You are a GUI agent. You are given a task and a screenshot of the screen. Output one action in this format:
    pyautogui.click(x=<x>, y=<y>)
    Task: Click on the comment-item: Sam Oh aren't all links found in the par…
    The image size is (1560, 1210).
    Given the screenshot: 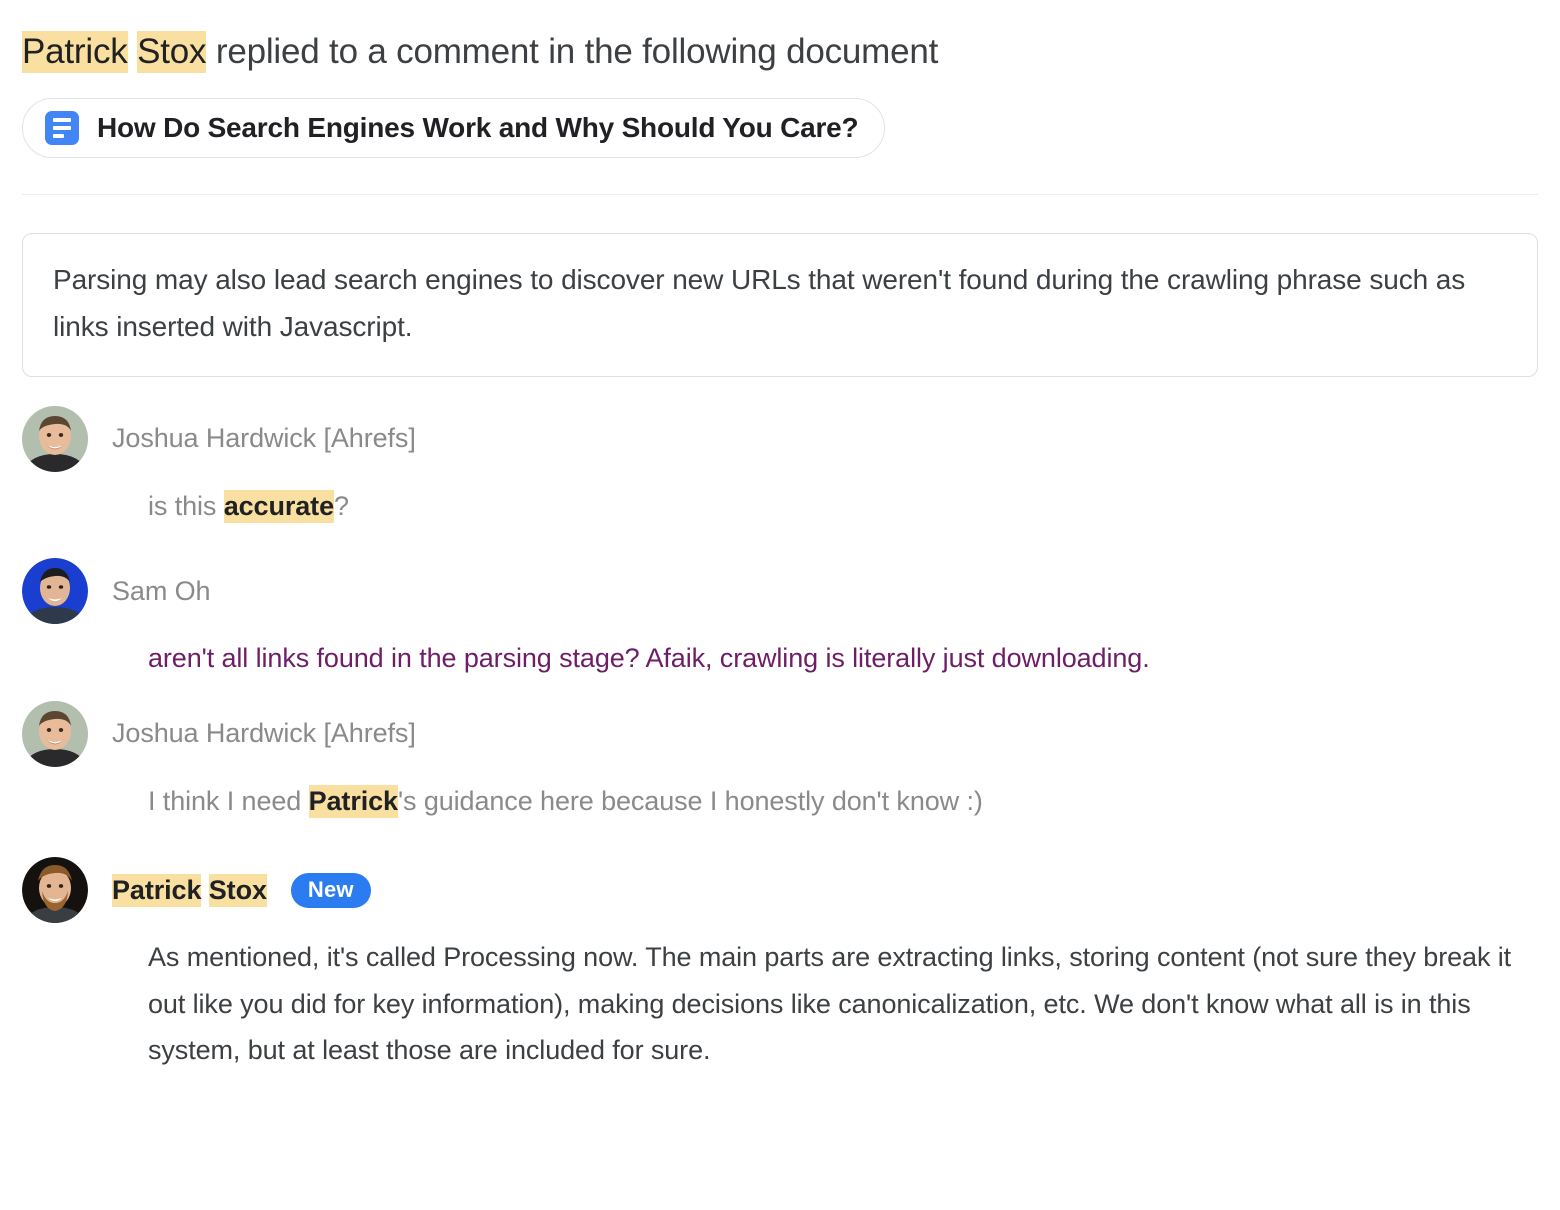 What is the action you would take?
    pyautogui.click(x=780, y=619)
    